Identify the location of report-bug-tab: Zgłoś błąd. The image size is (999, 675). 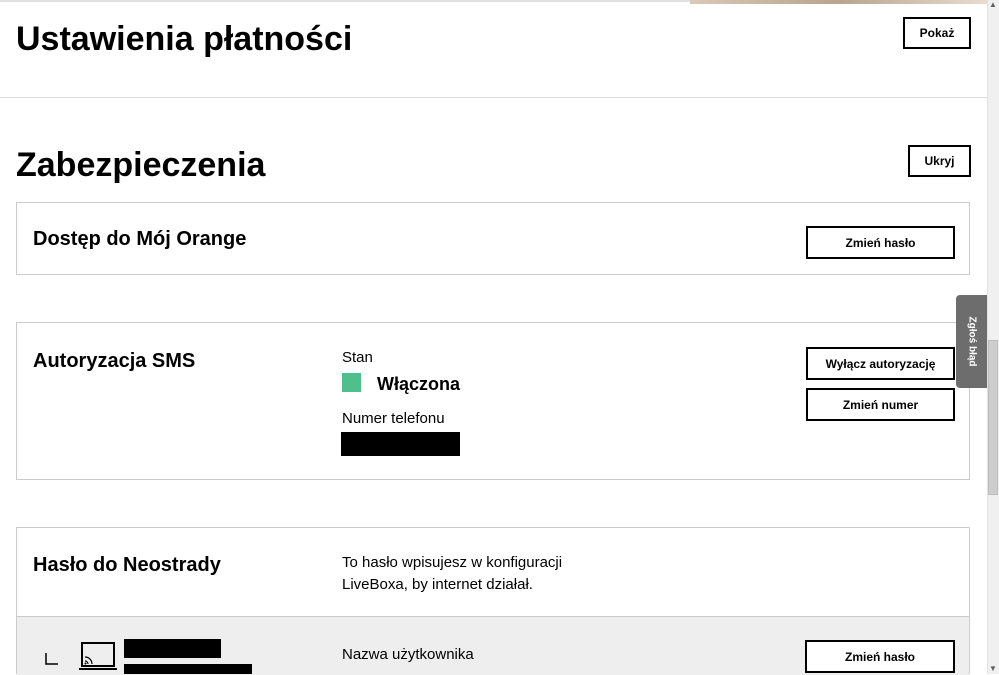
(971, 341).